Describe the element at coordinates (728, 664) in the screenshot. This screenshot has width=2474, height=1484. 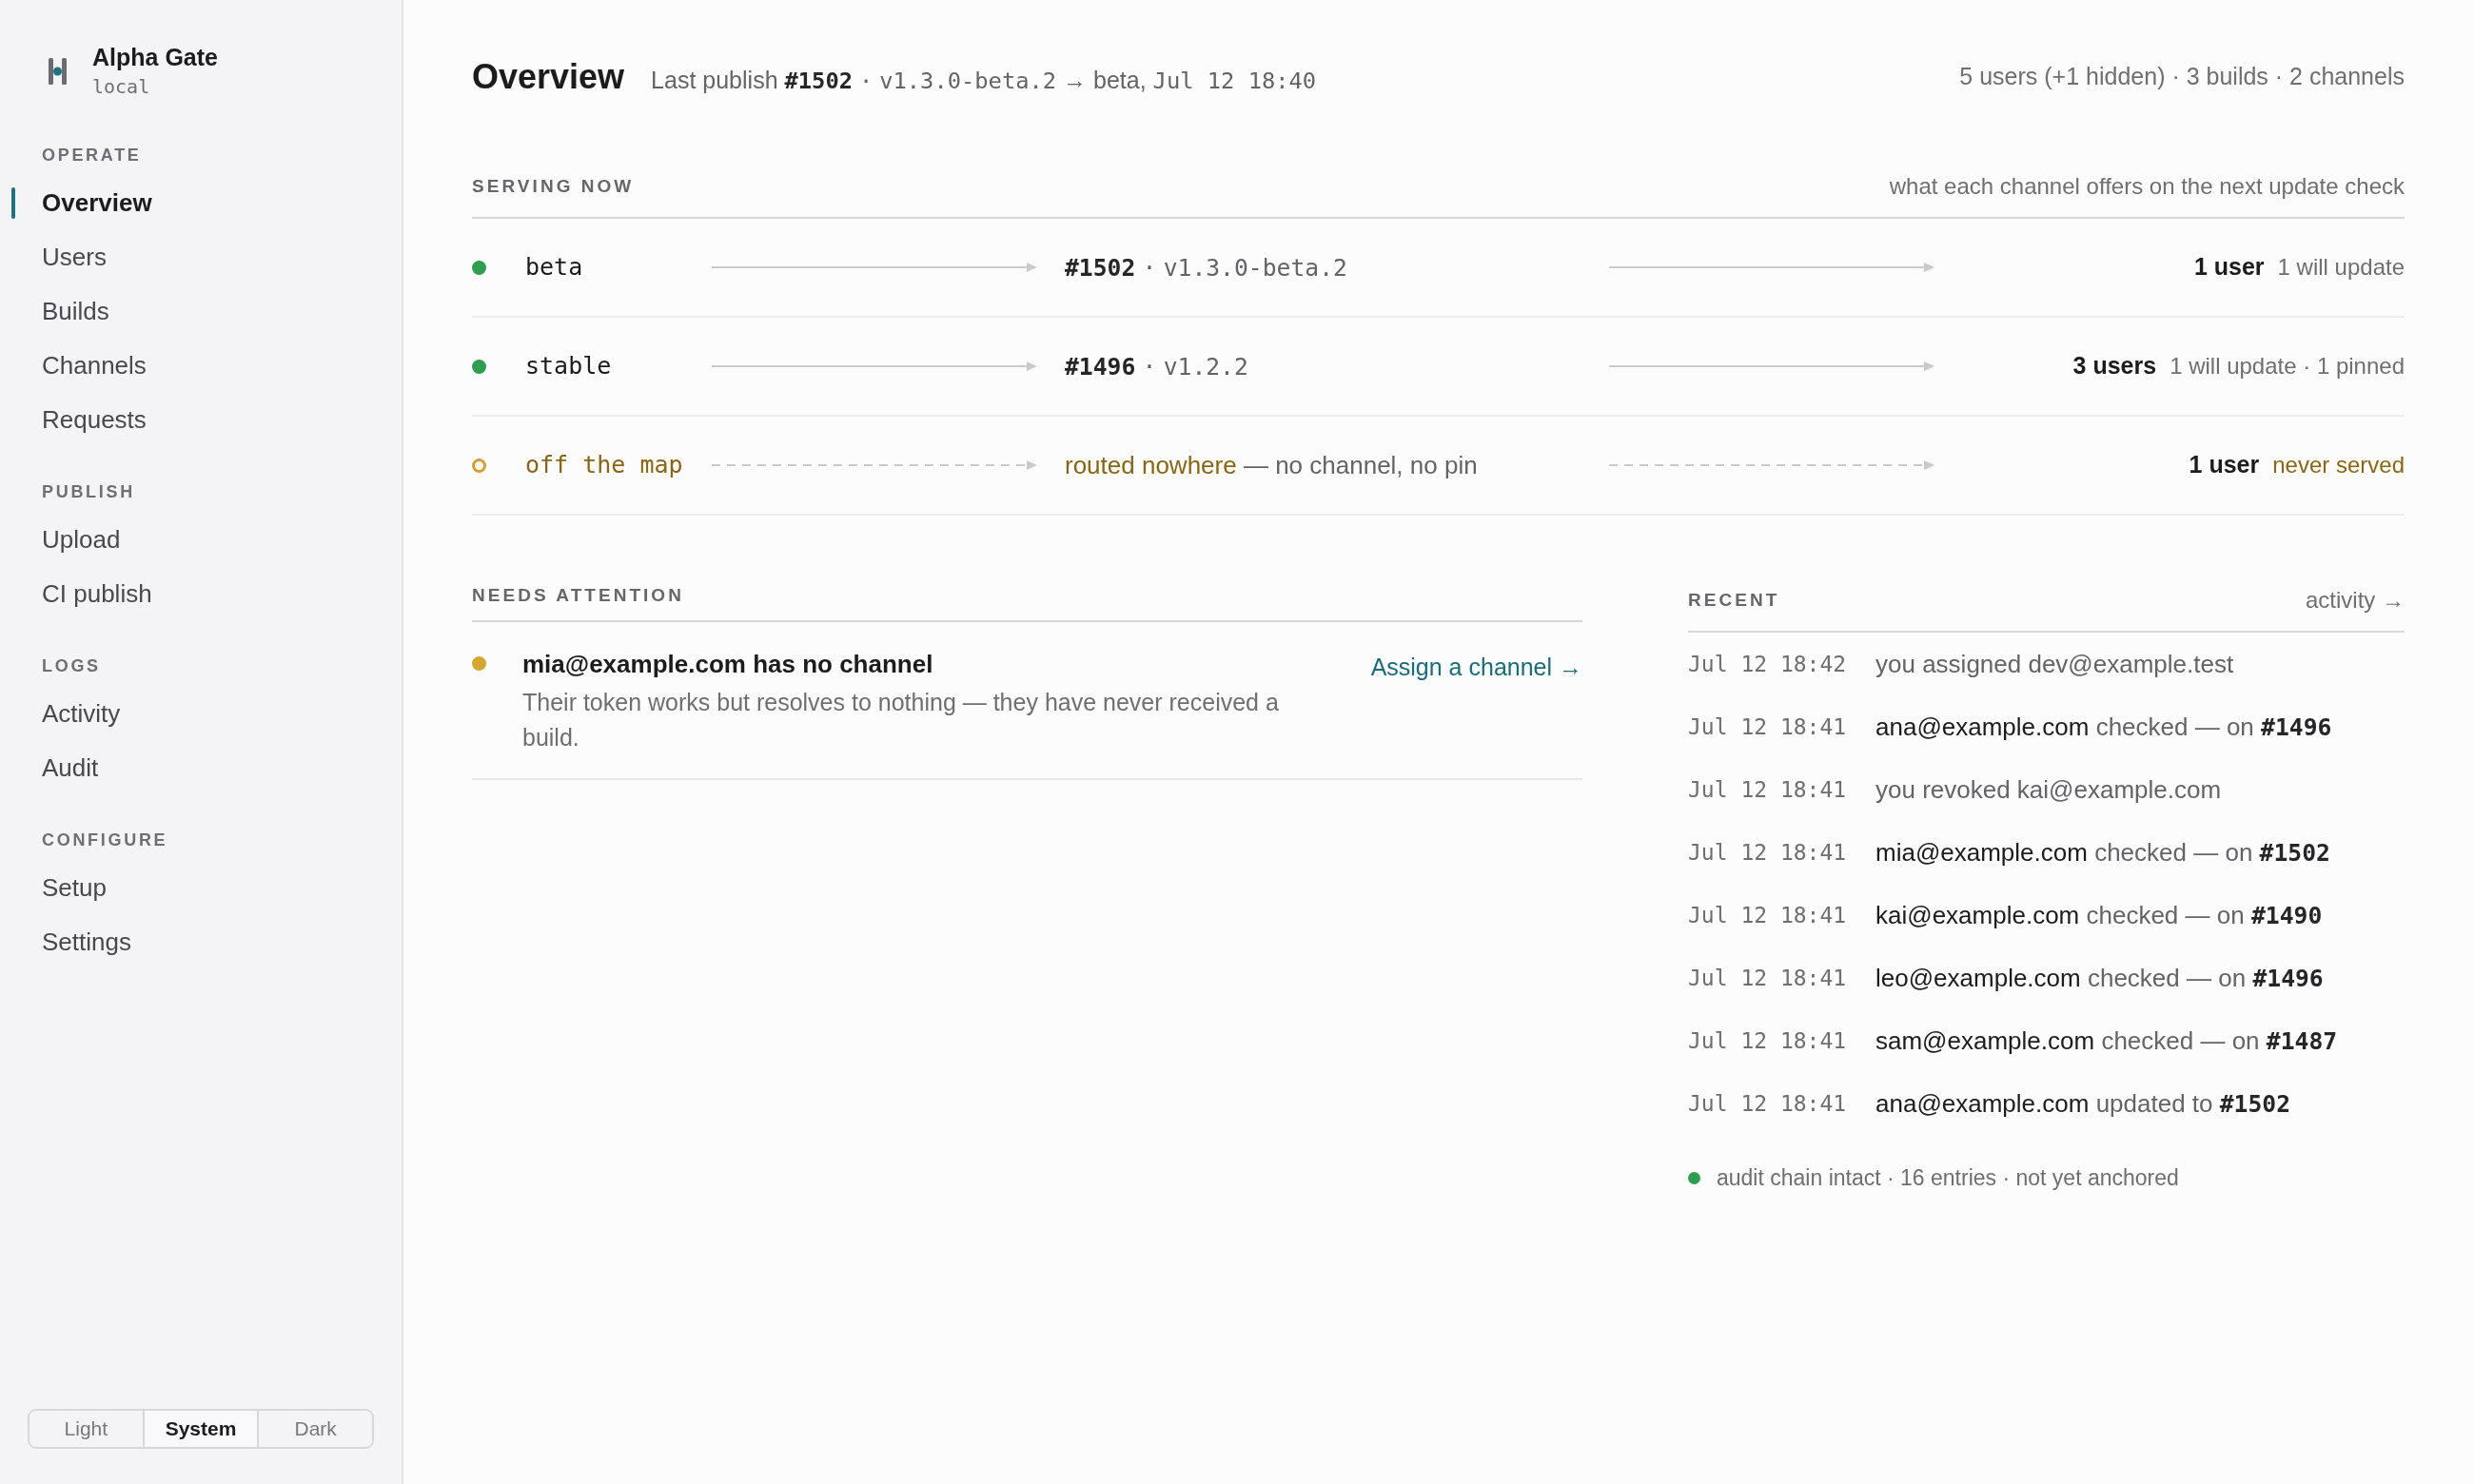
I see `attention-title: mia@example.com has no channel` at that location.